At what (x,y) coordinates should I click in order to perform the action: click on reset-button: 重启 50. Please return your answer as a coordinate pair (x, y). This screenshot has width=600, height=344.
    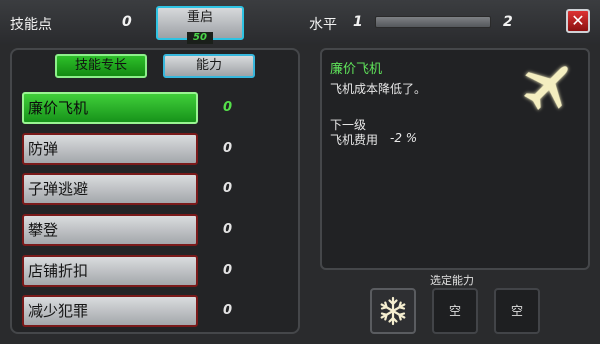
    Looking at the image, I should click on (200, 25).